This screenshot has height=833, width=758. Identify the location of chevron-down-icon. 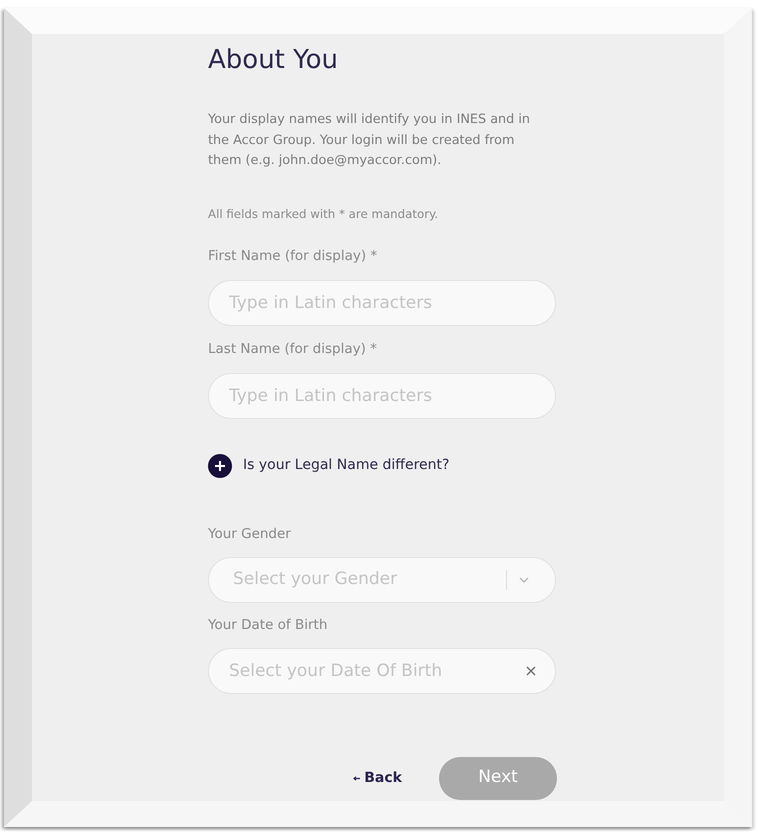
(524, 579).